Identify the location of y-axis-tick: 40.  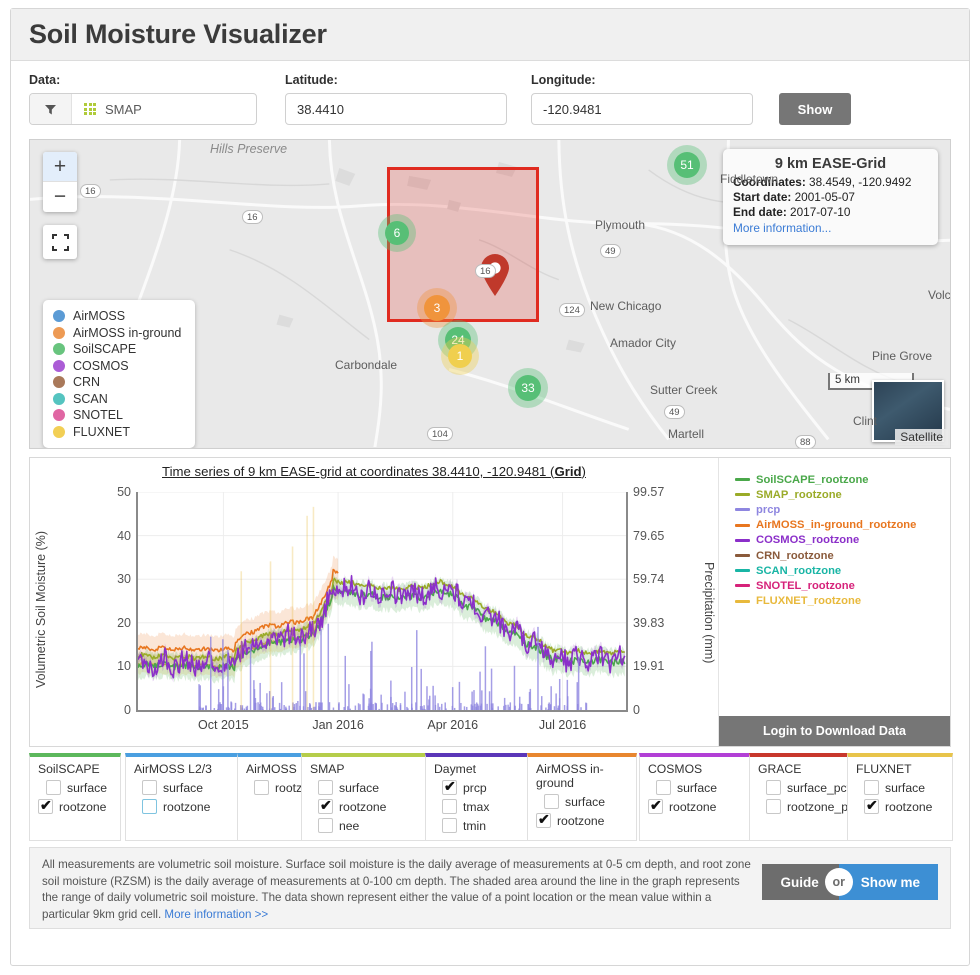
(124, 535).